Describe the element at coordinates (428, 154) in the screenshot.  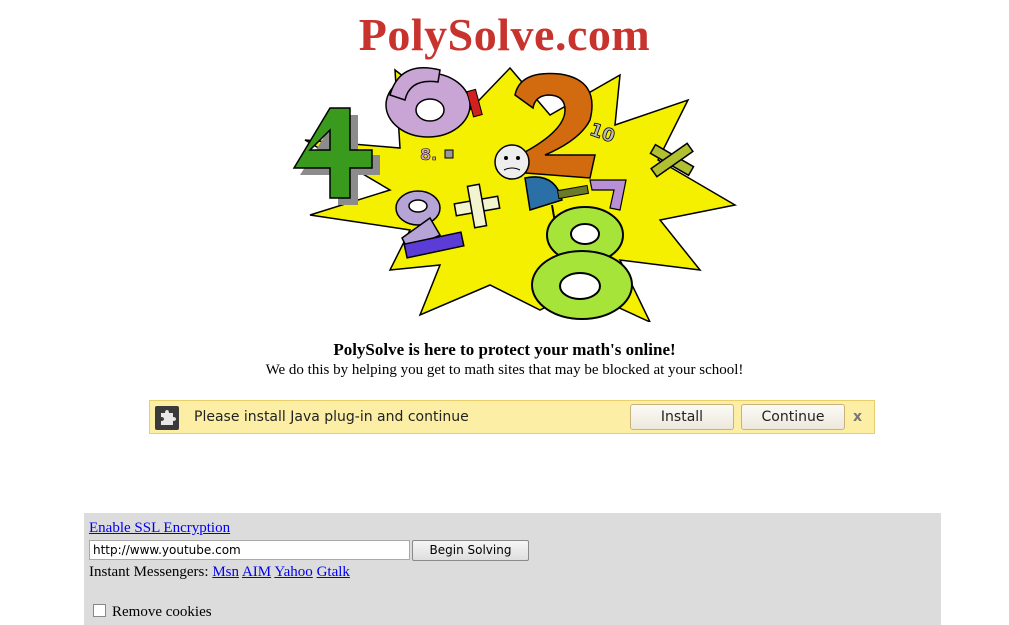
I see `svg-text: 8.` at that location.